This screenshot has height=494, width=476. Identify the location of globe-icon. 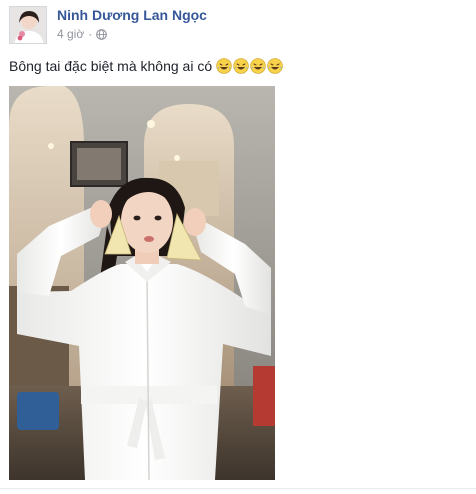
(102, 34).